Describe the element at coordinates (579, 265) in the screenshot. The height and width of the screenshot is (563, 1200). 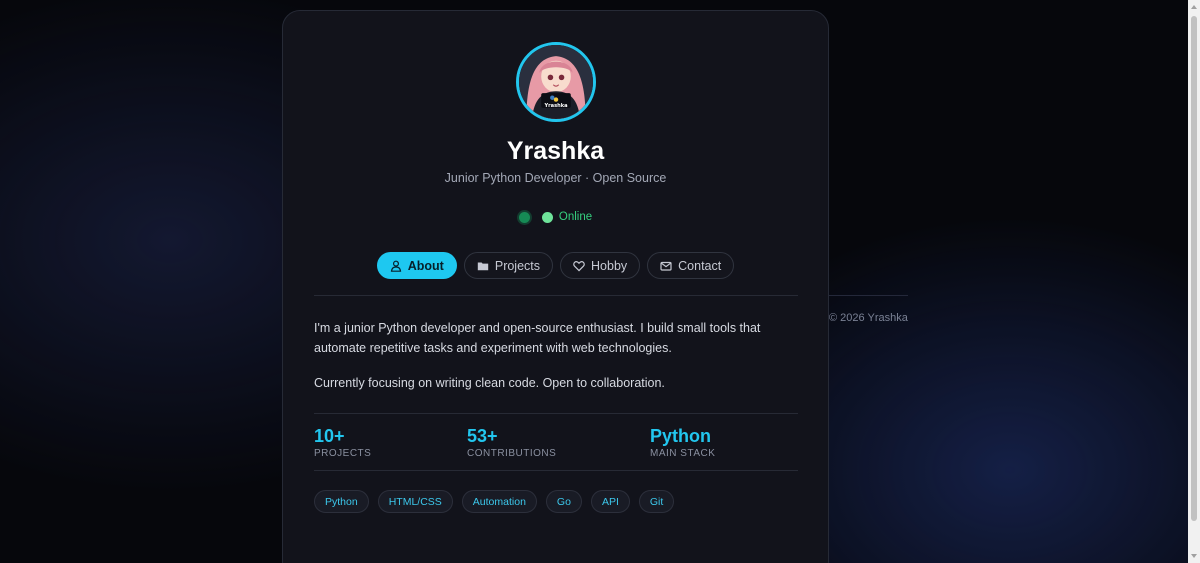
I see `heart-icon` at that location.